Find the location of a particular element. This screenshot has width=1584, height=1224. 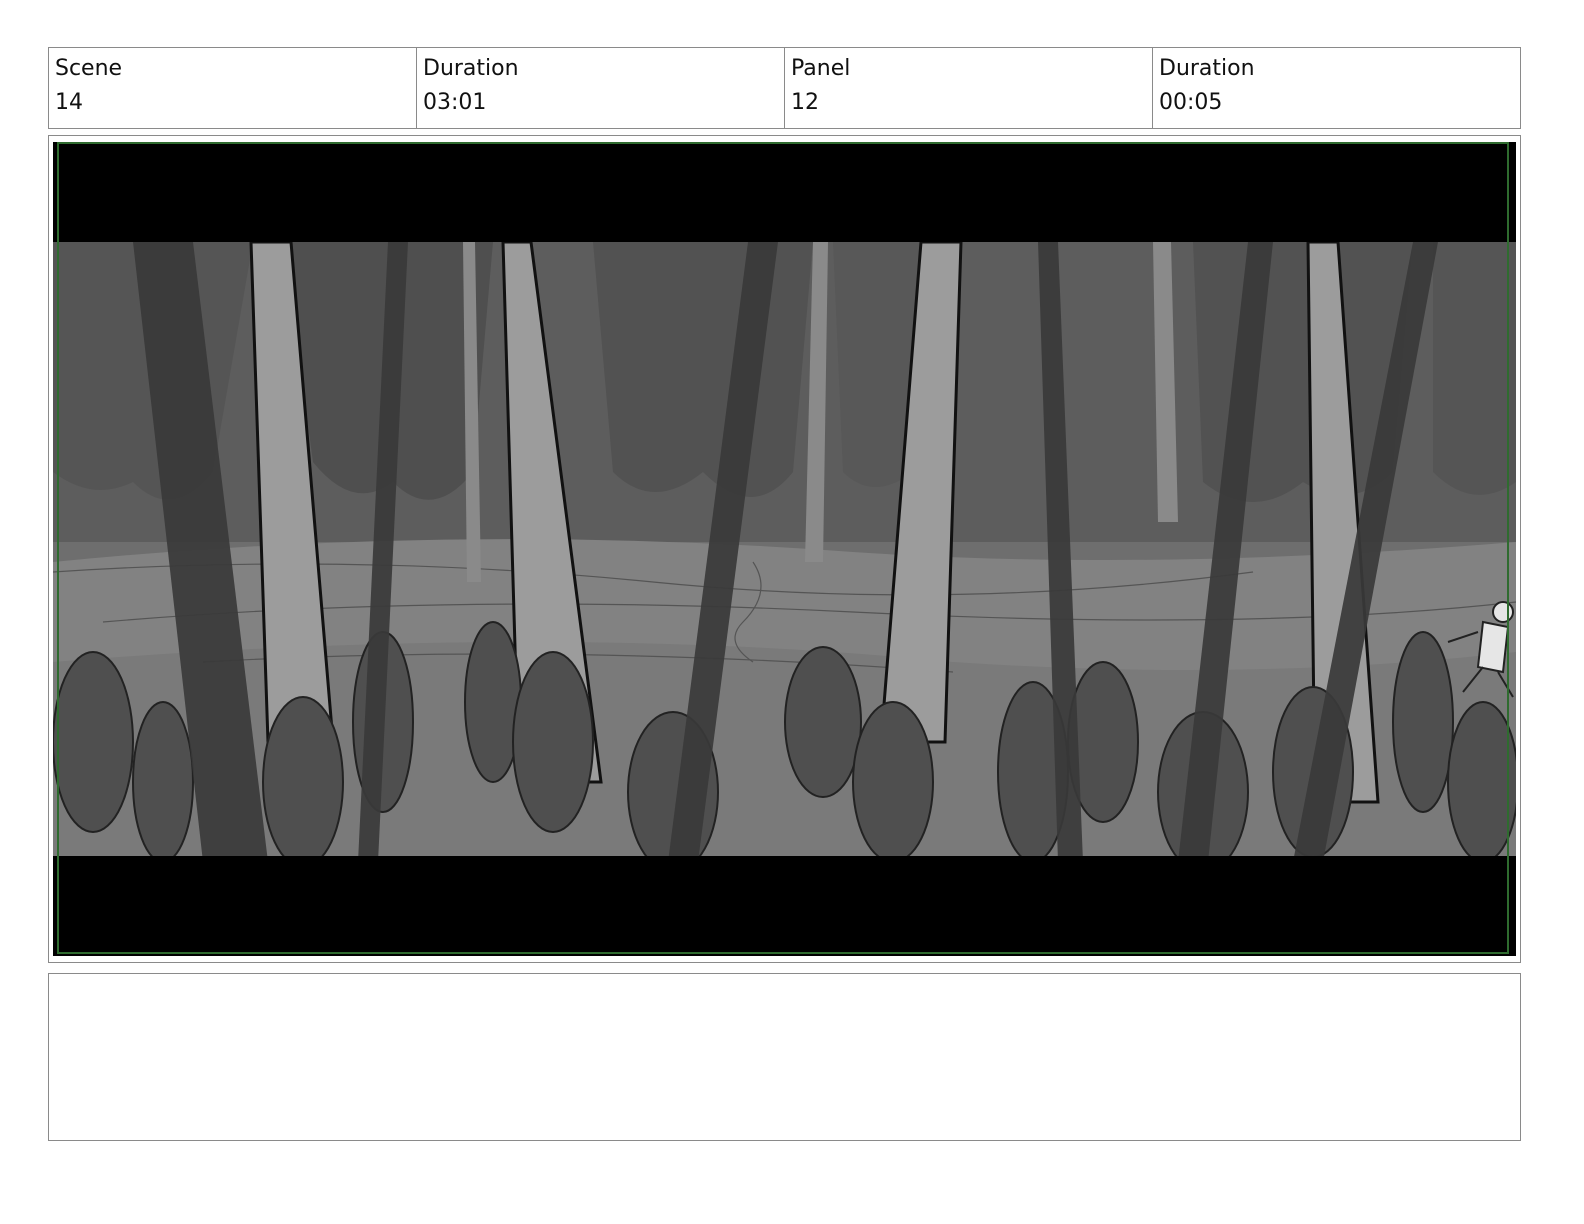

scene-label: Scene is located at coordinates (89, 68).